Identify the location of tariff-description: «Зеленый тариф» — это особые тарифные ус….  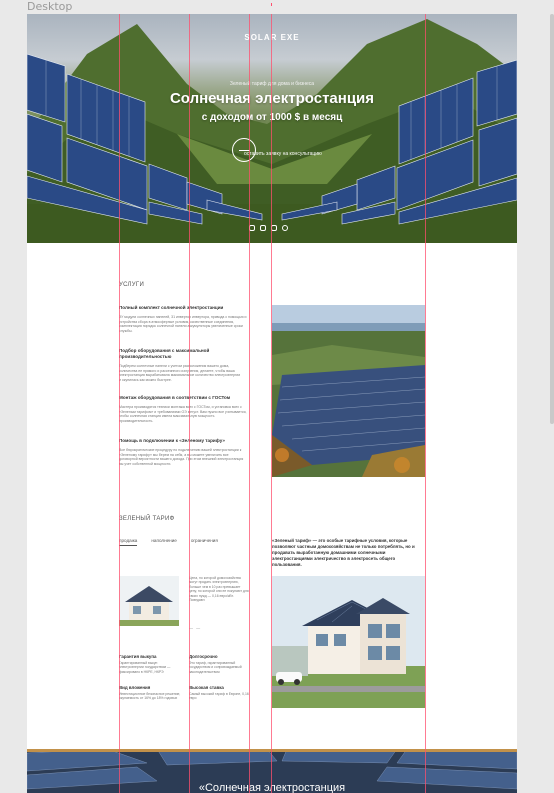
(343, 552).